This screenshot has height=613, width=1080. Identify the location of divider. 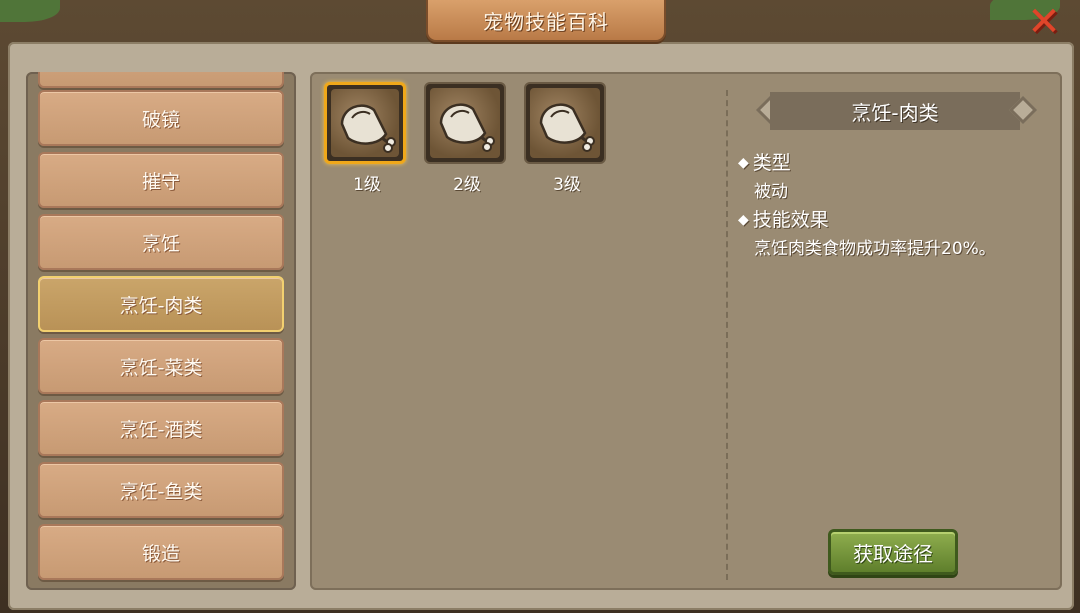
(727, 335).